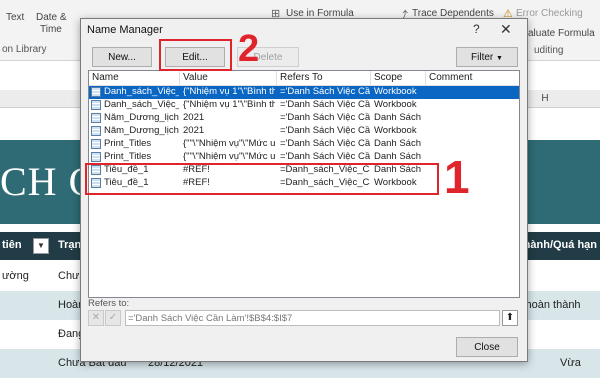 Image resolution: width=600 pixels, height=378 pixels. What do you see at coordinates (41, 246) in the screenshot?
I see `filter-dropdown-icon: ▼` at bounding box center [41, 246].